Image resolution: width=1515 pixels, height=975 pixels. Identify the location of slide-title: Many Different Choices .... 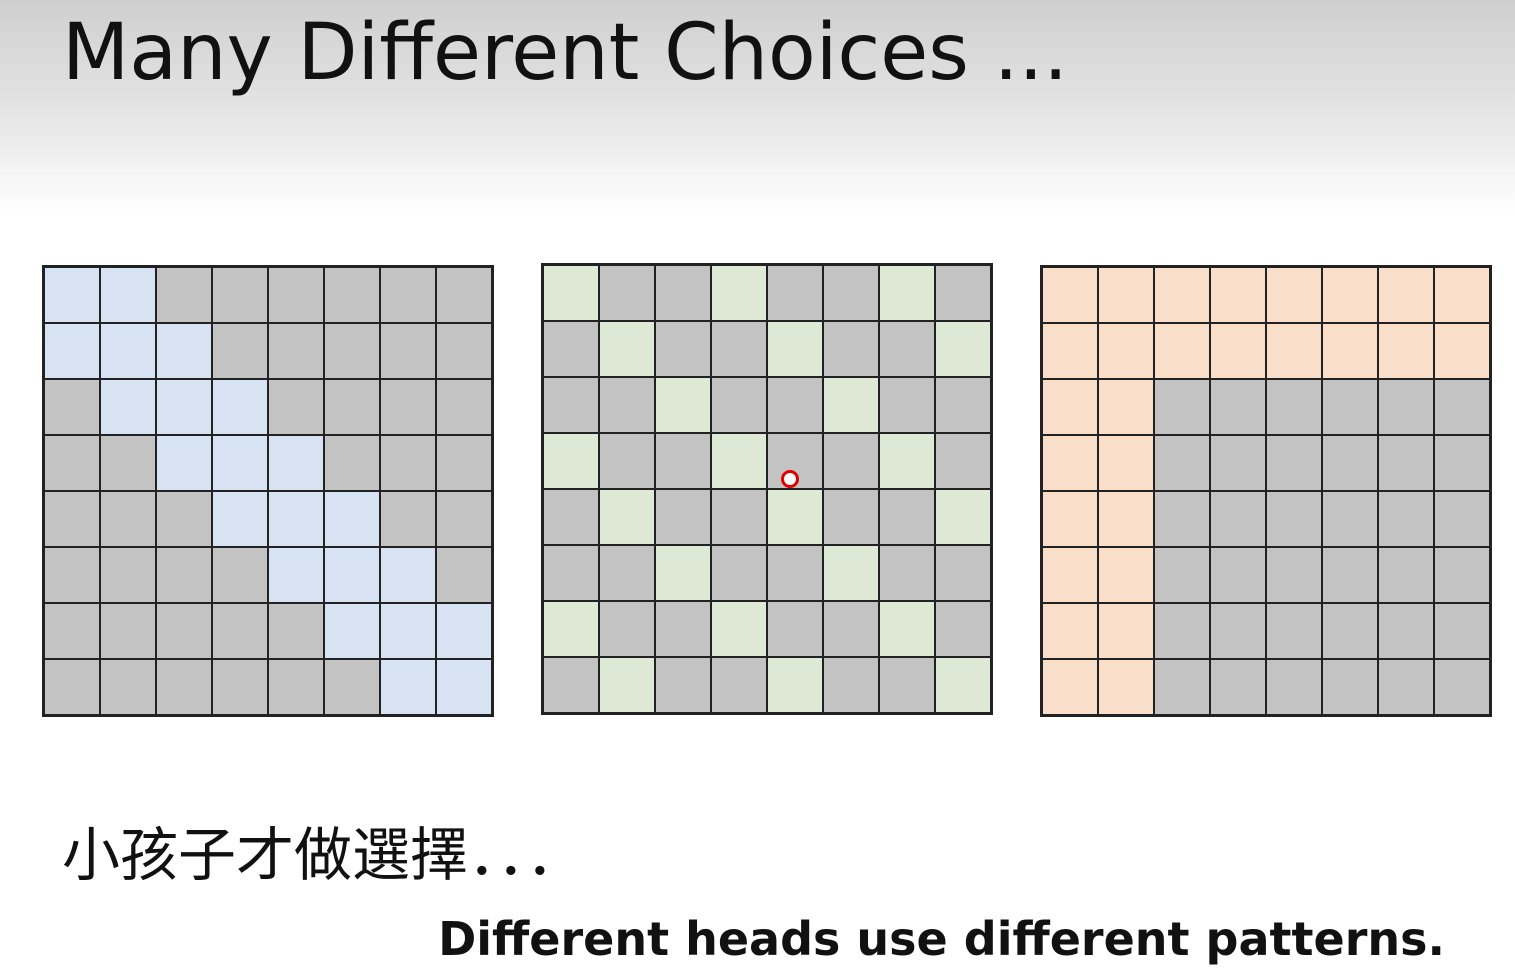
(565, 53).